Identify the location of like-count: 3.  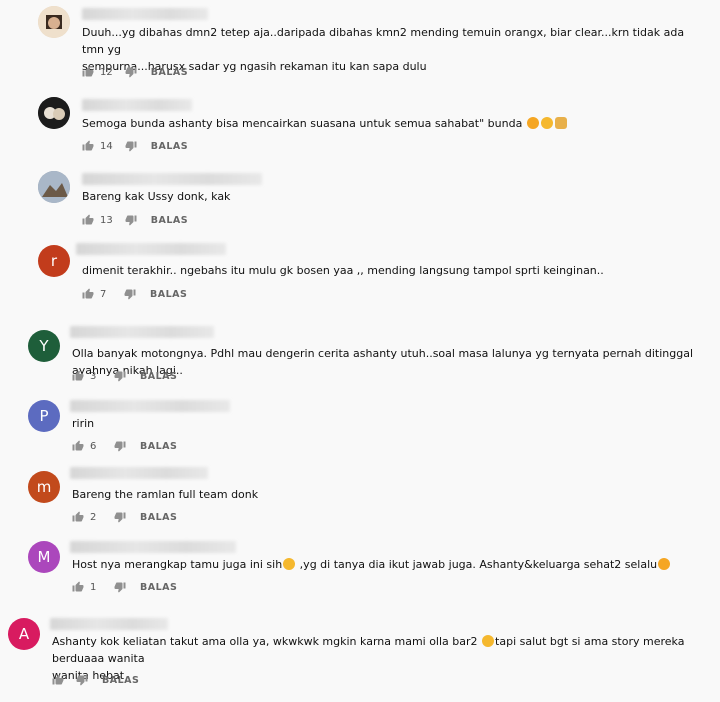
(93, 376).